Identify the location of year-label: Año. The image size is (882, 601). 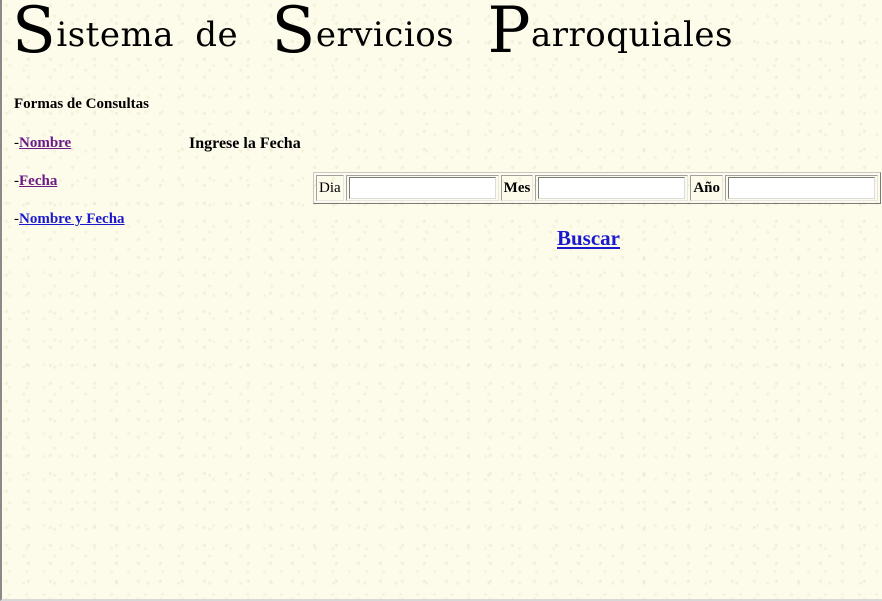
(707, 187).